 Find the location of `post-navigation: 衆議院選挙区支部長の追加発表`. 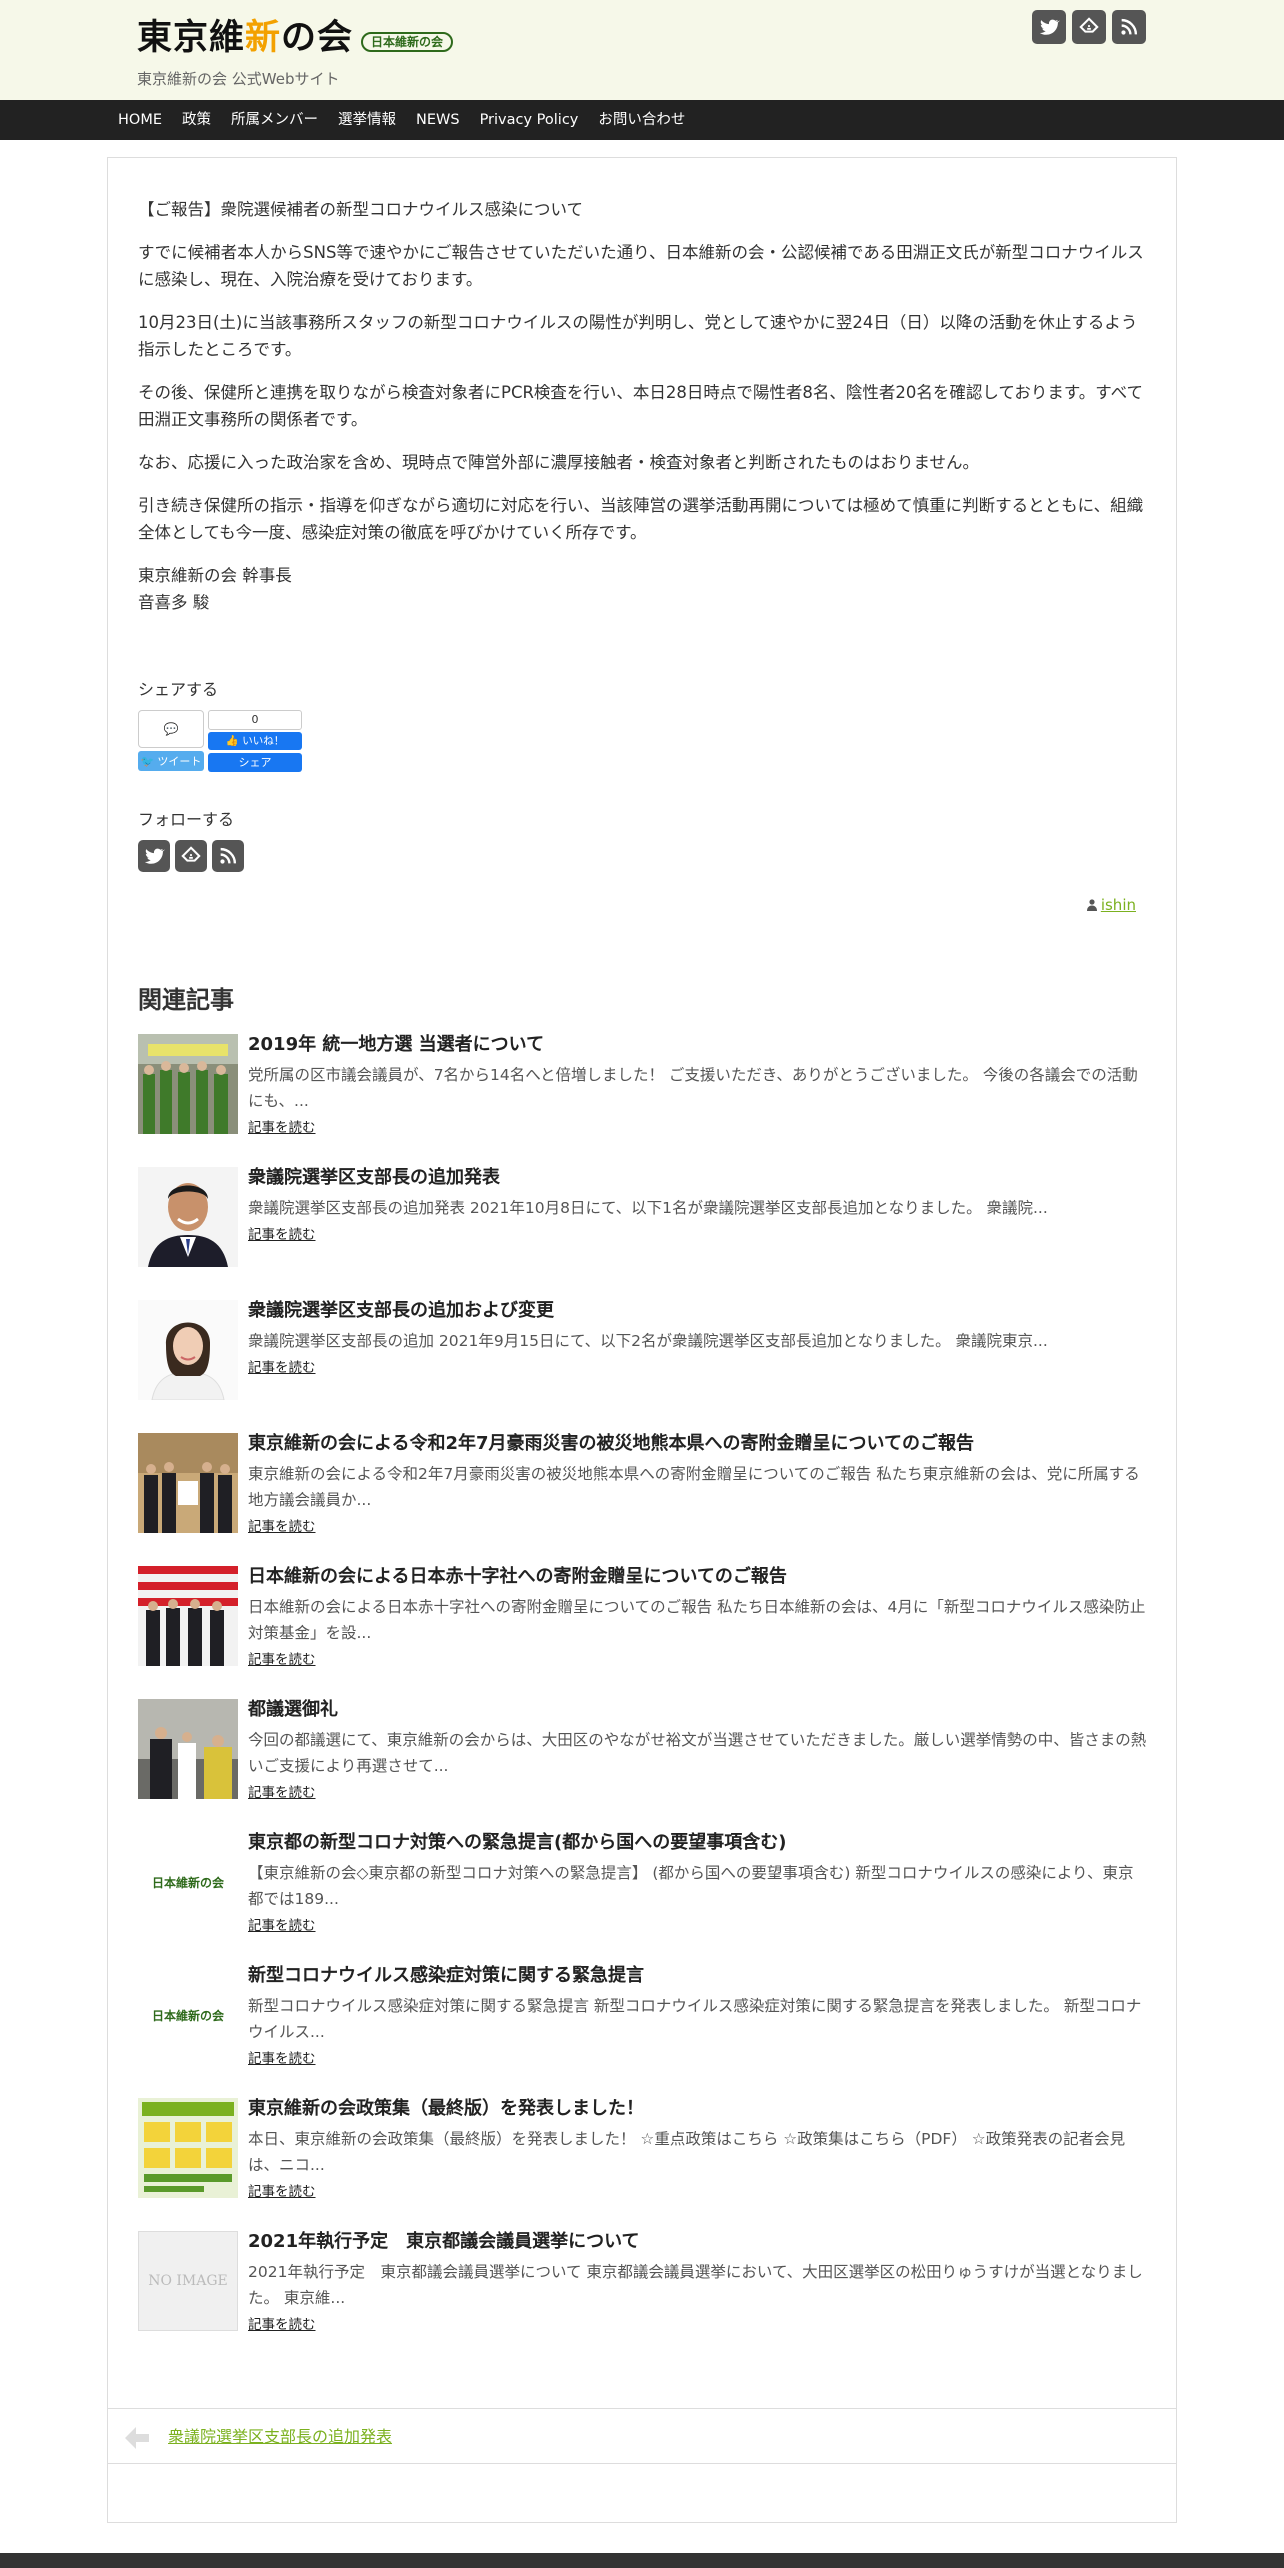

post-navigation: 衆議院選挙区支部長の追加発表 is located at coordinates (642, 2436).